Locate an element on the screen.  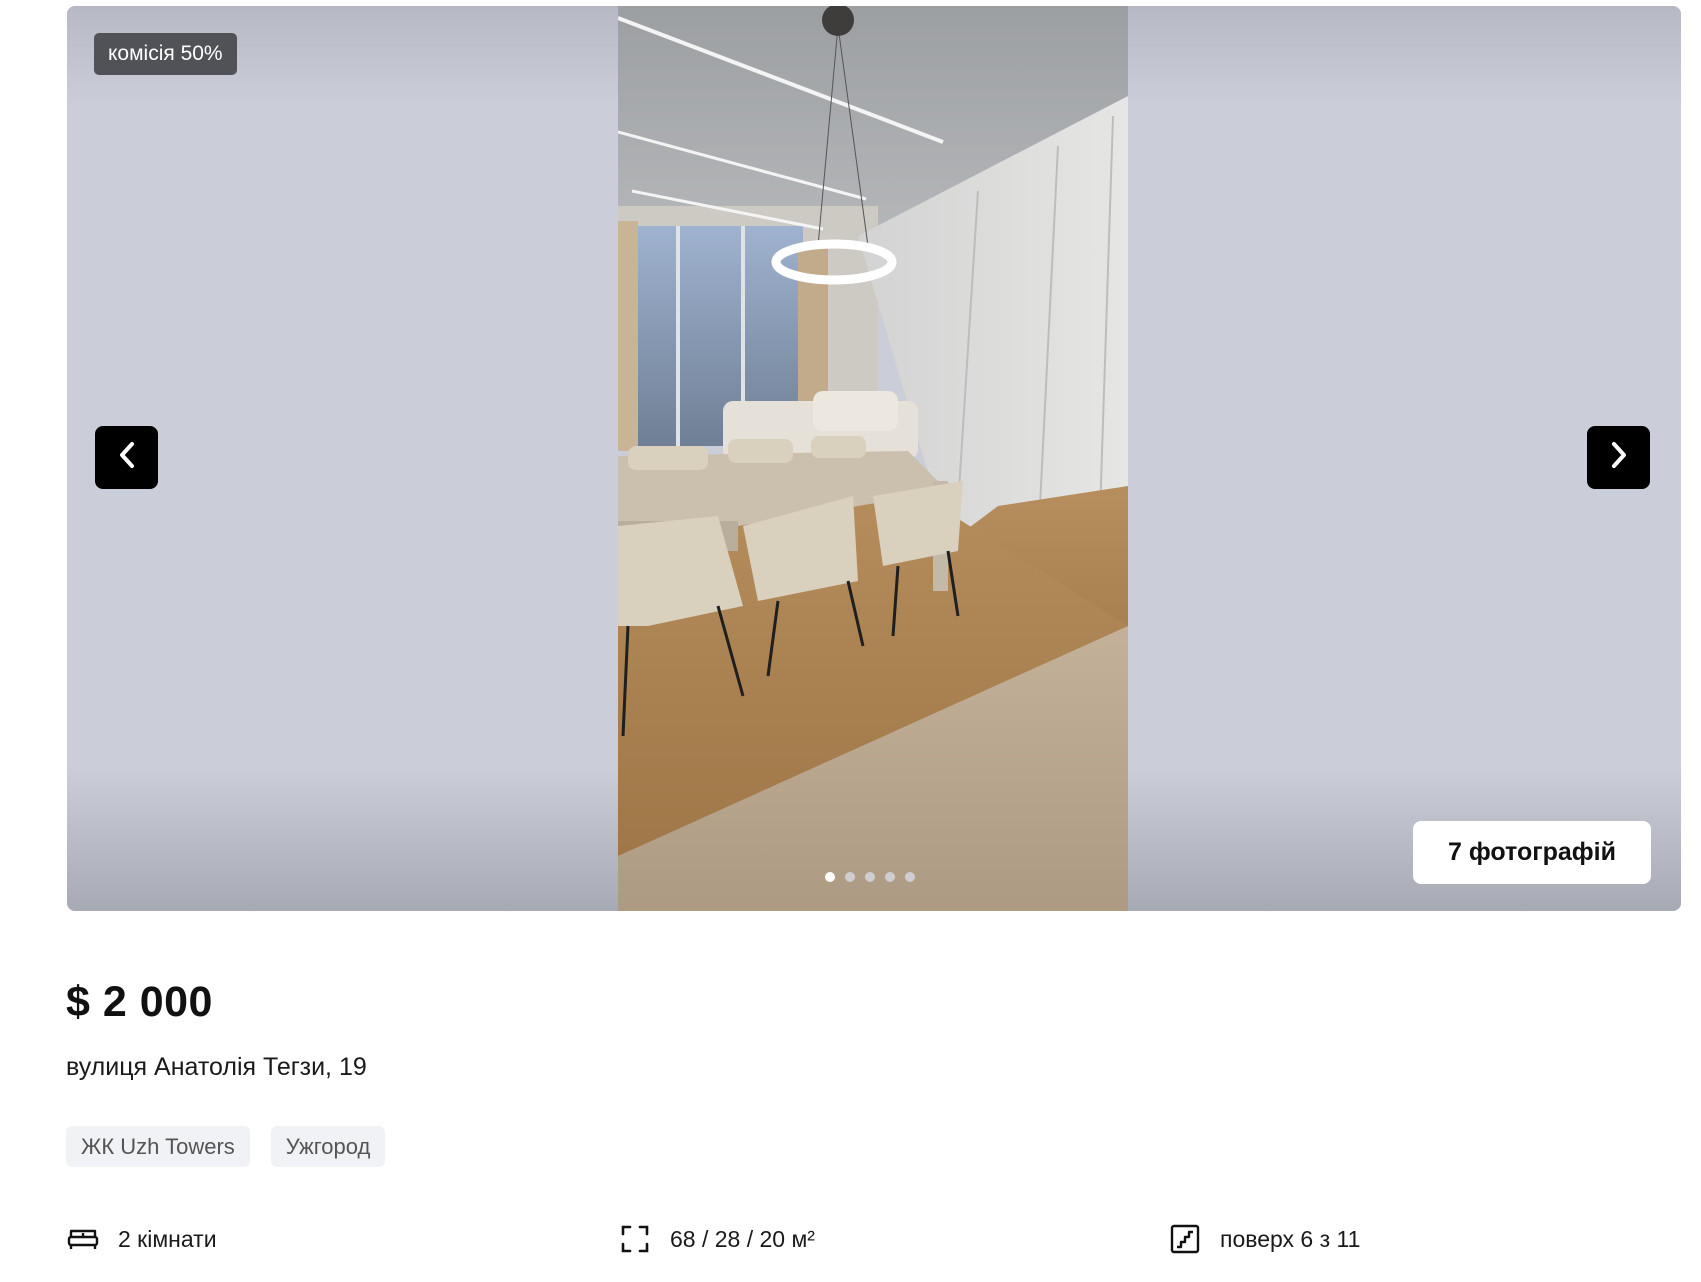
feature-rooms: 2 кімнати is located at coordinates (141, 1239).